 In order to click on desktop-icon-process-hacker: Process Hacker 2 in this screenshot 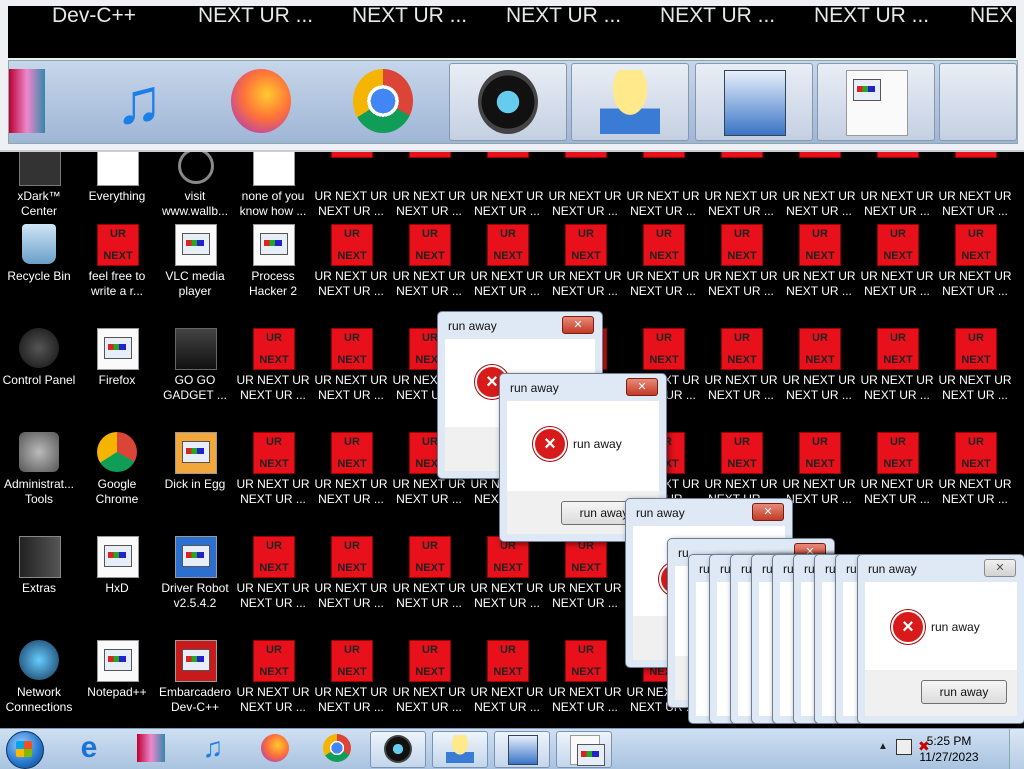, I will do `click(273, 262)`.